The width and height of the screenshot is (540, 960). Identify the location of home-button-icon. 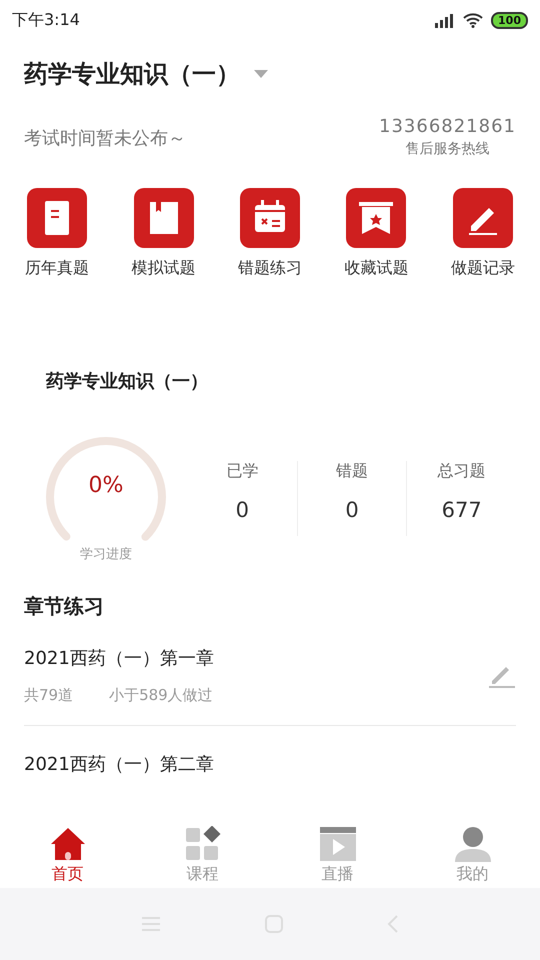
(274, 924).